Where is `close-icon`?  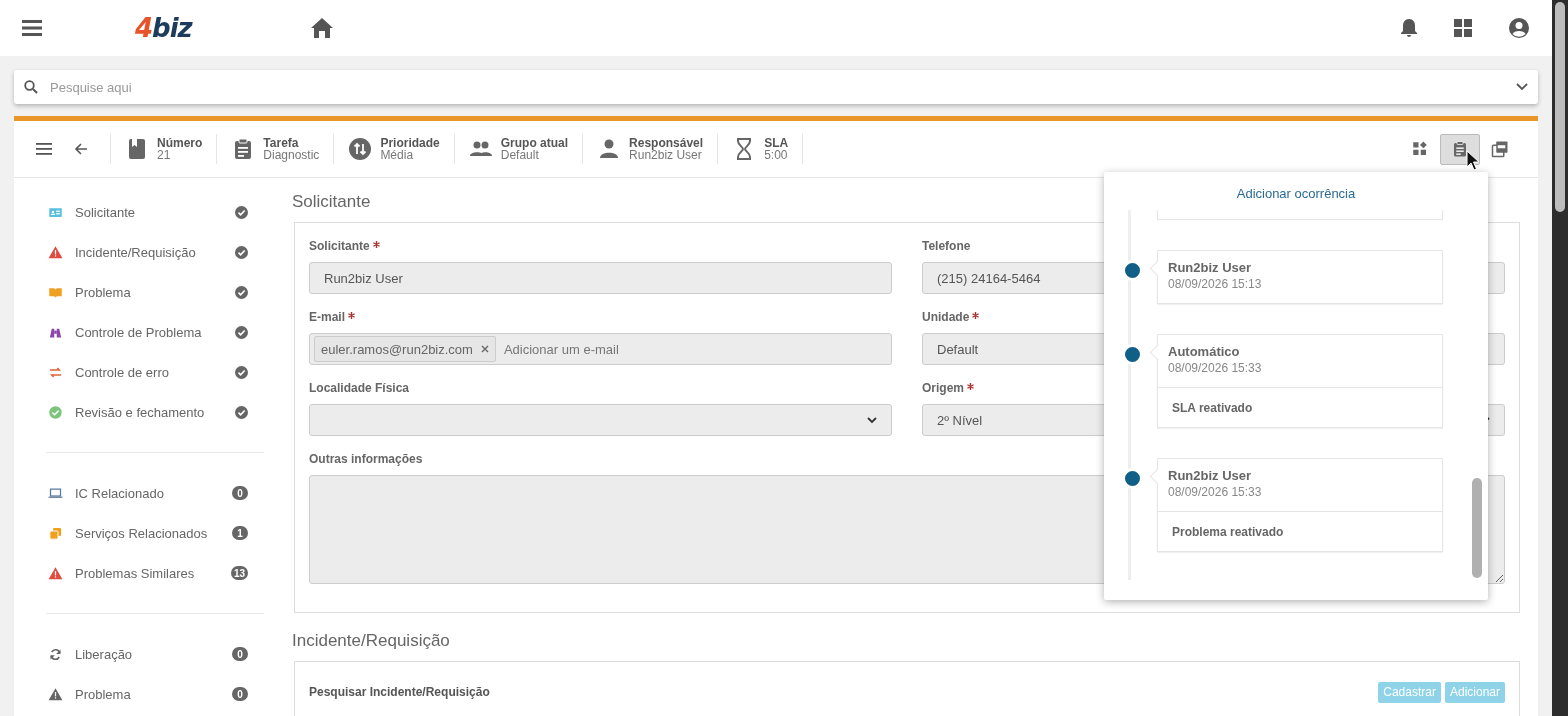 close-icon is located at coordinates (484, 349).